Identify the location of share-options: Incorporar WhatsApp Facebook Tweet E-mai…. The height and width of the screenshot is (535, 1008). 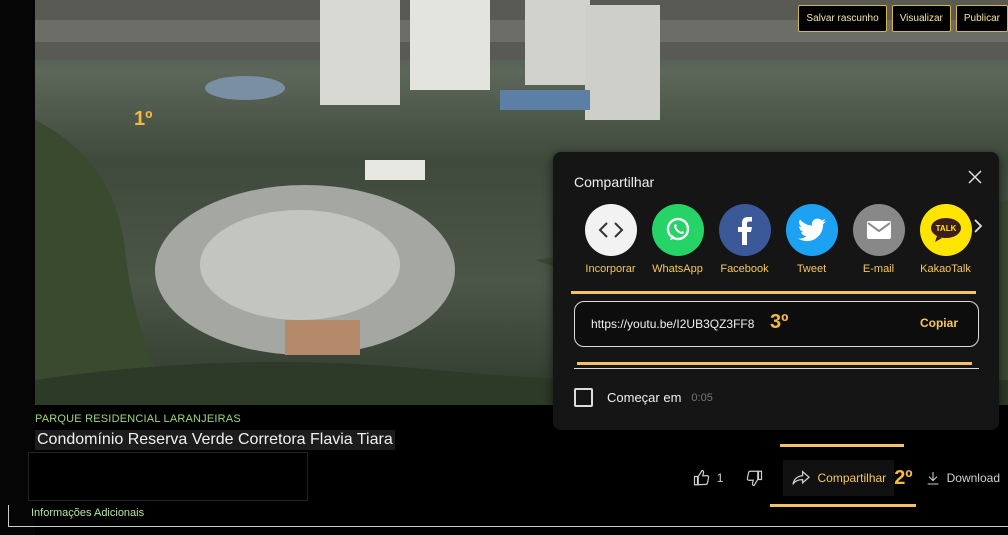
(778, 239).